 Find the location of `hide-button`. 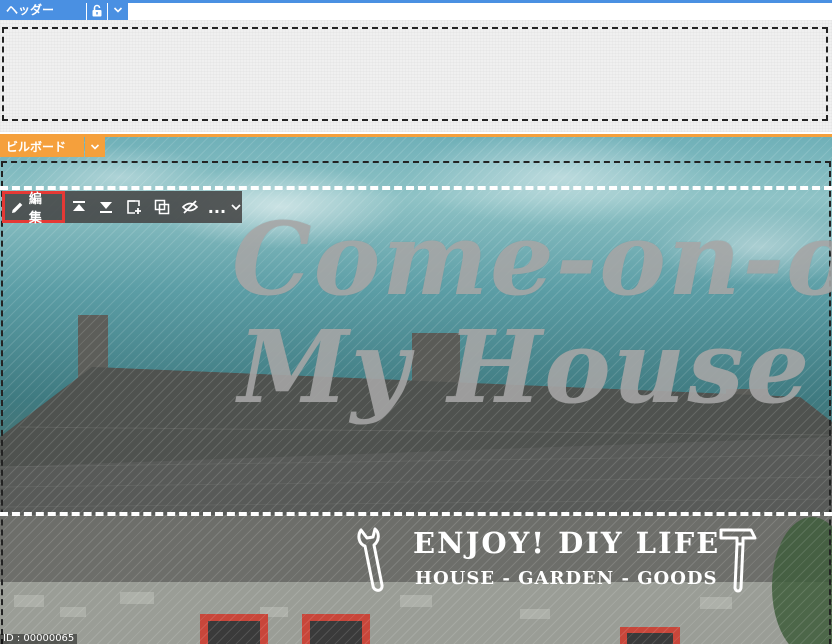

hide-button is located at coordinates (190, 207).